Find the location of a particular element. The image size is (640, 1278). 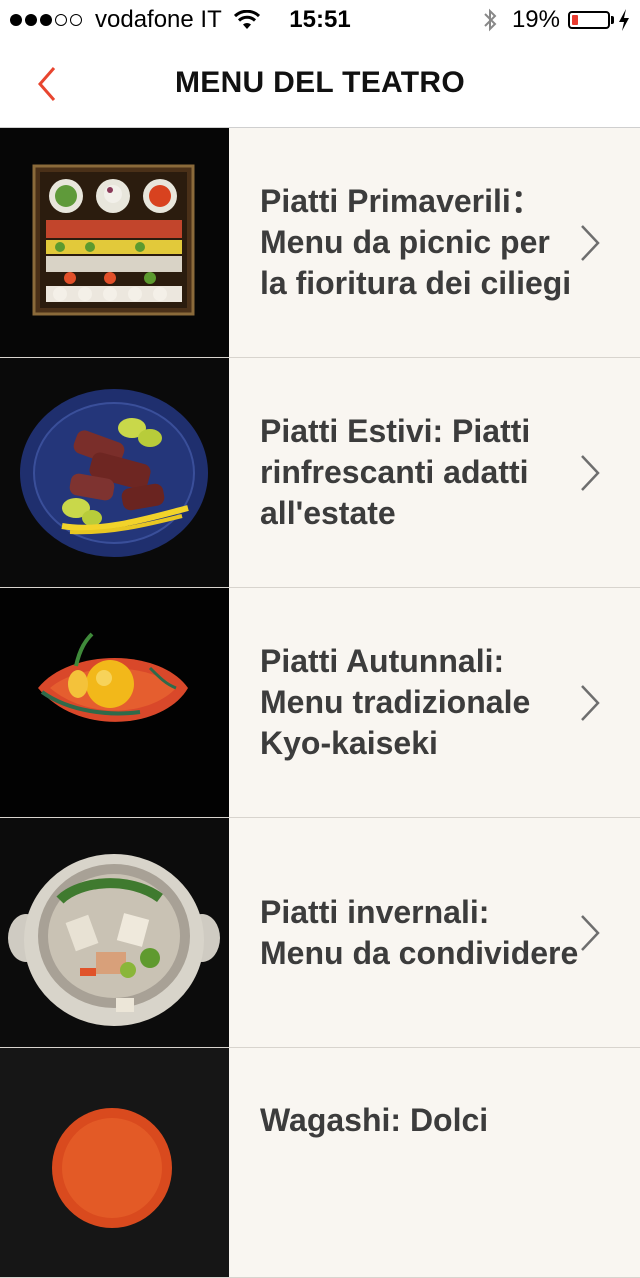

battery-level is located at coordinates (575, 20).